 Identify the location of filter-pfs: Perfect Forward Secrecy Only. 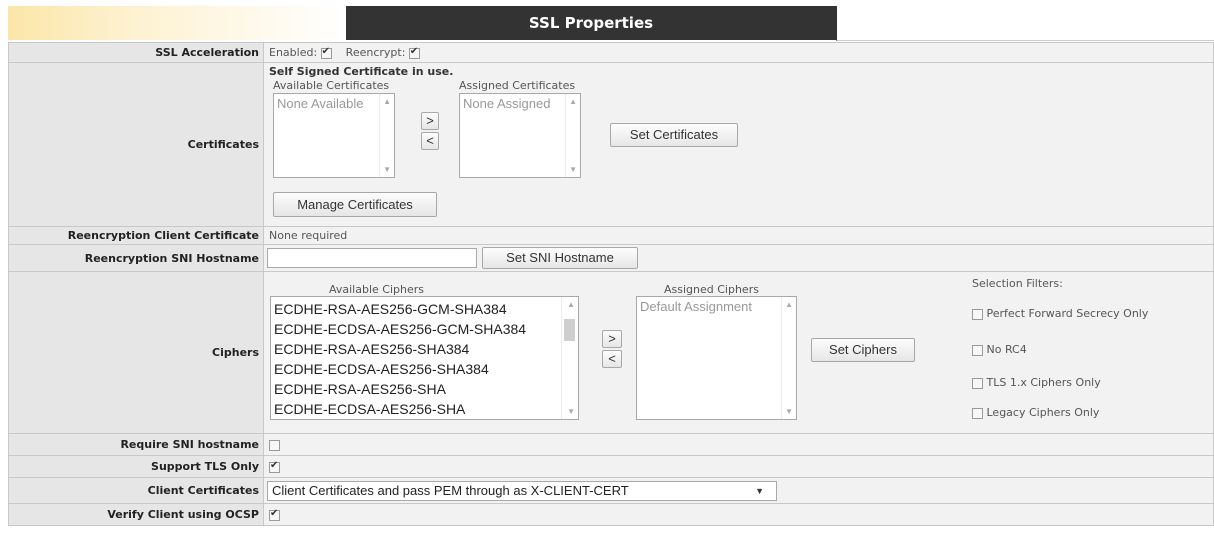
(1060, 313).